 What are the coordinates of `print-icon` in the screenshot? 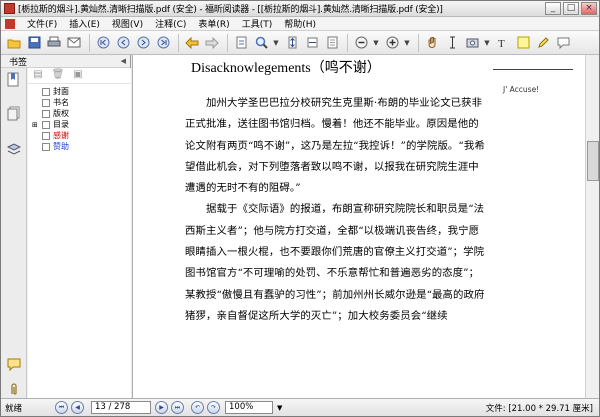 It's located at (54, 43).